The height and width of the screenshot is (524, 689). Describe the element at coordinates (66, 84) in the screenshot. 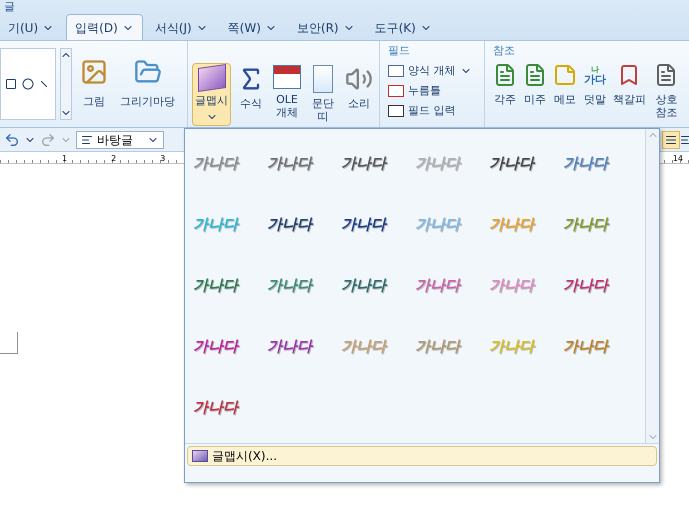

I see `scroll-arrows` at that location.